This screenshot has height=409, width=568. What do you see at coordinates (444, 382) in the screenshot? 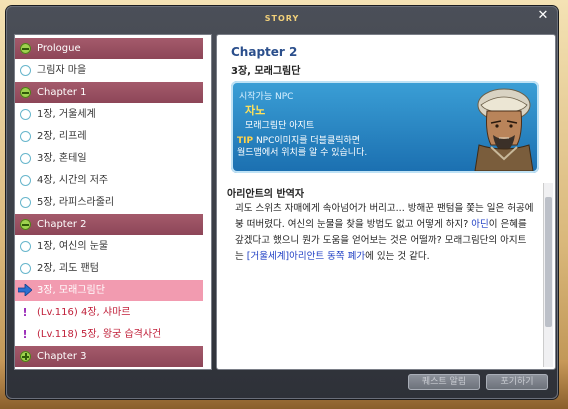
I see `quest-notify-button: 퀘스트 알림` at bounding box center [444, 382].